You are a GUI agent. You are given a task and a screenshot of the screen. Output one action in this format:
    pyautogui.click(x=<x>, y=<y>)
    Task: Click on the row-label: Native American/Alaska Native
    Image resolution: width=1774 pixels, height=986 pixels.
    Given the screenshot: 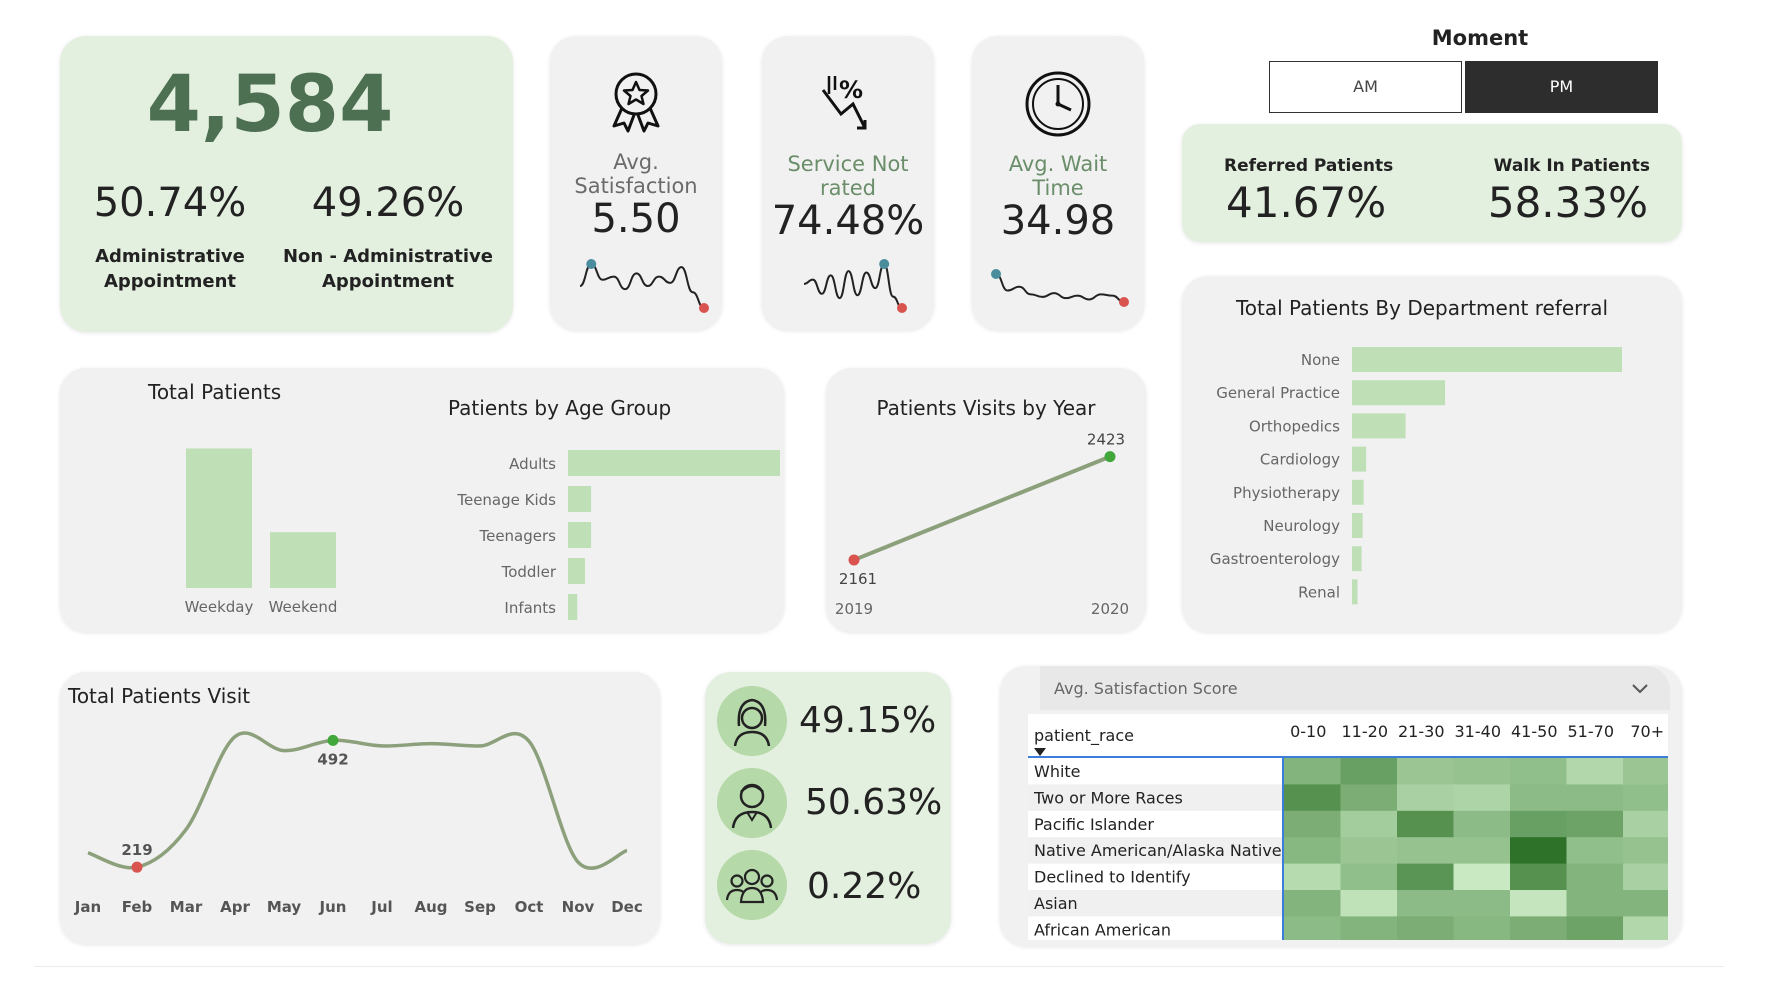 What is the action you would take?
    pyautogui.click(x=1158, y=850)
    